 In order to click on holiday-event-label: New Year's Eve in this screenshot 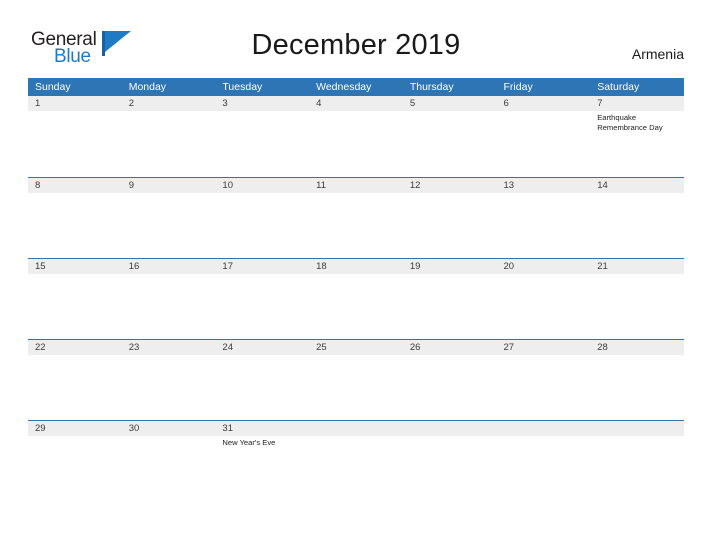, I will do `click(249, 442)`.